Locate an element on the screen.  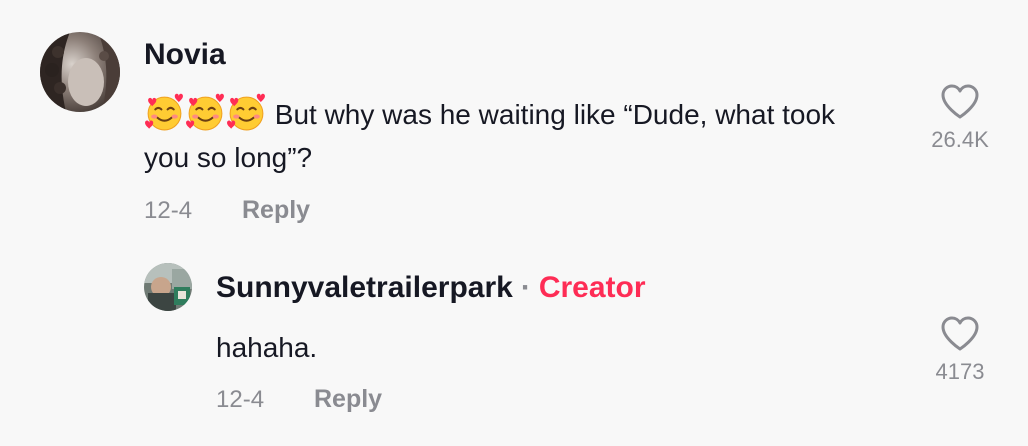
like-button: 4173 is located at coordinates (960, 350).